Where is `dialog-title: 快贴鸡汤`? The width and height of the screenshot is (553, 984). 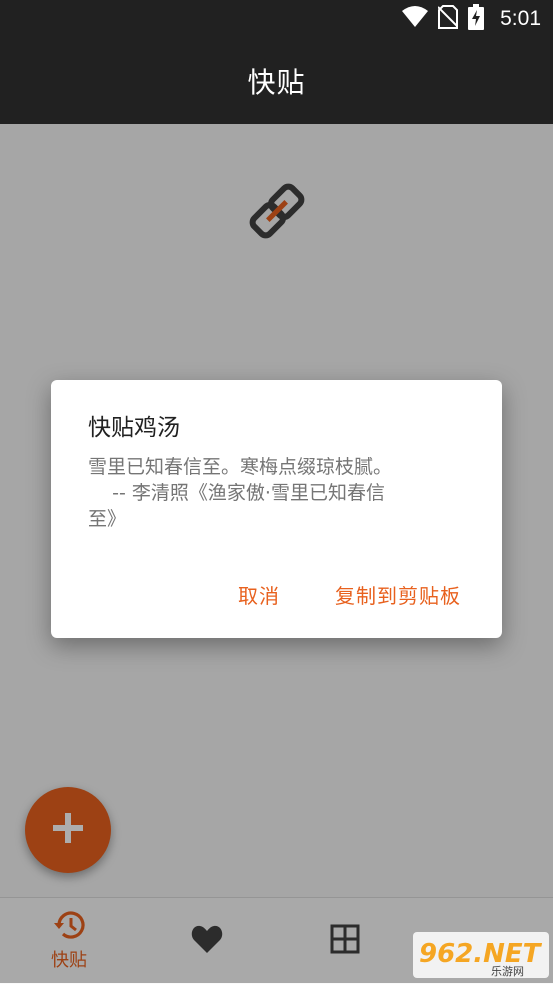 dialog-title: 快贴鸡汤 is located at coordinates (134, 428).